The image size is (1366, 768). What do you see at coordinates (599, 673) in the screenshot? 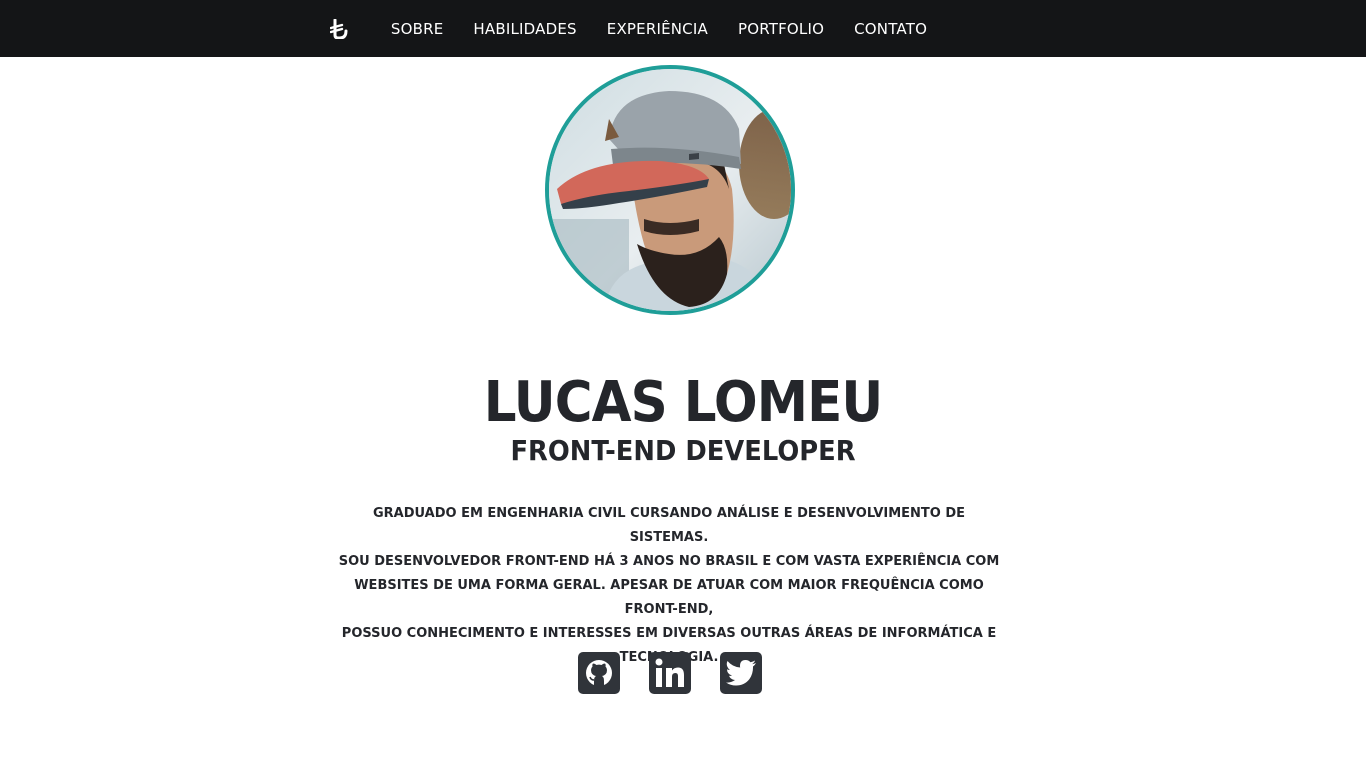
I see `github-icon` at bounding box center [599, 673].